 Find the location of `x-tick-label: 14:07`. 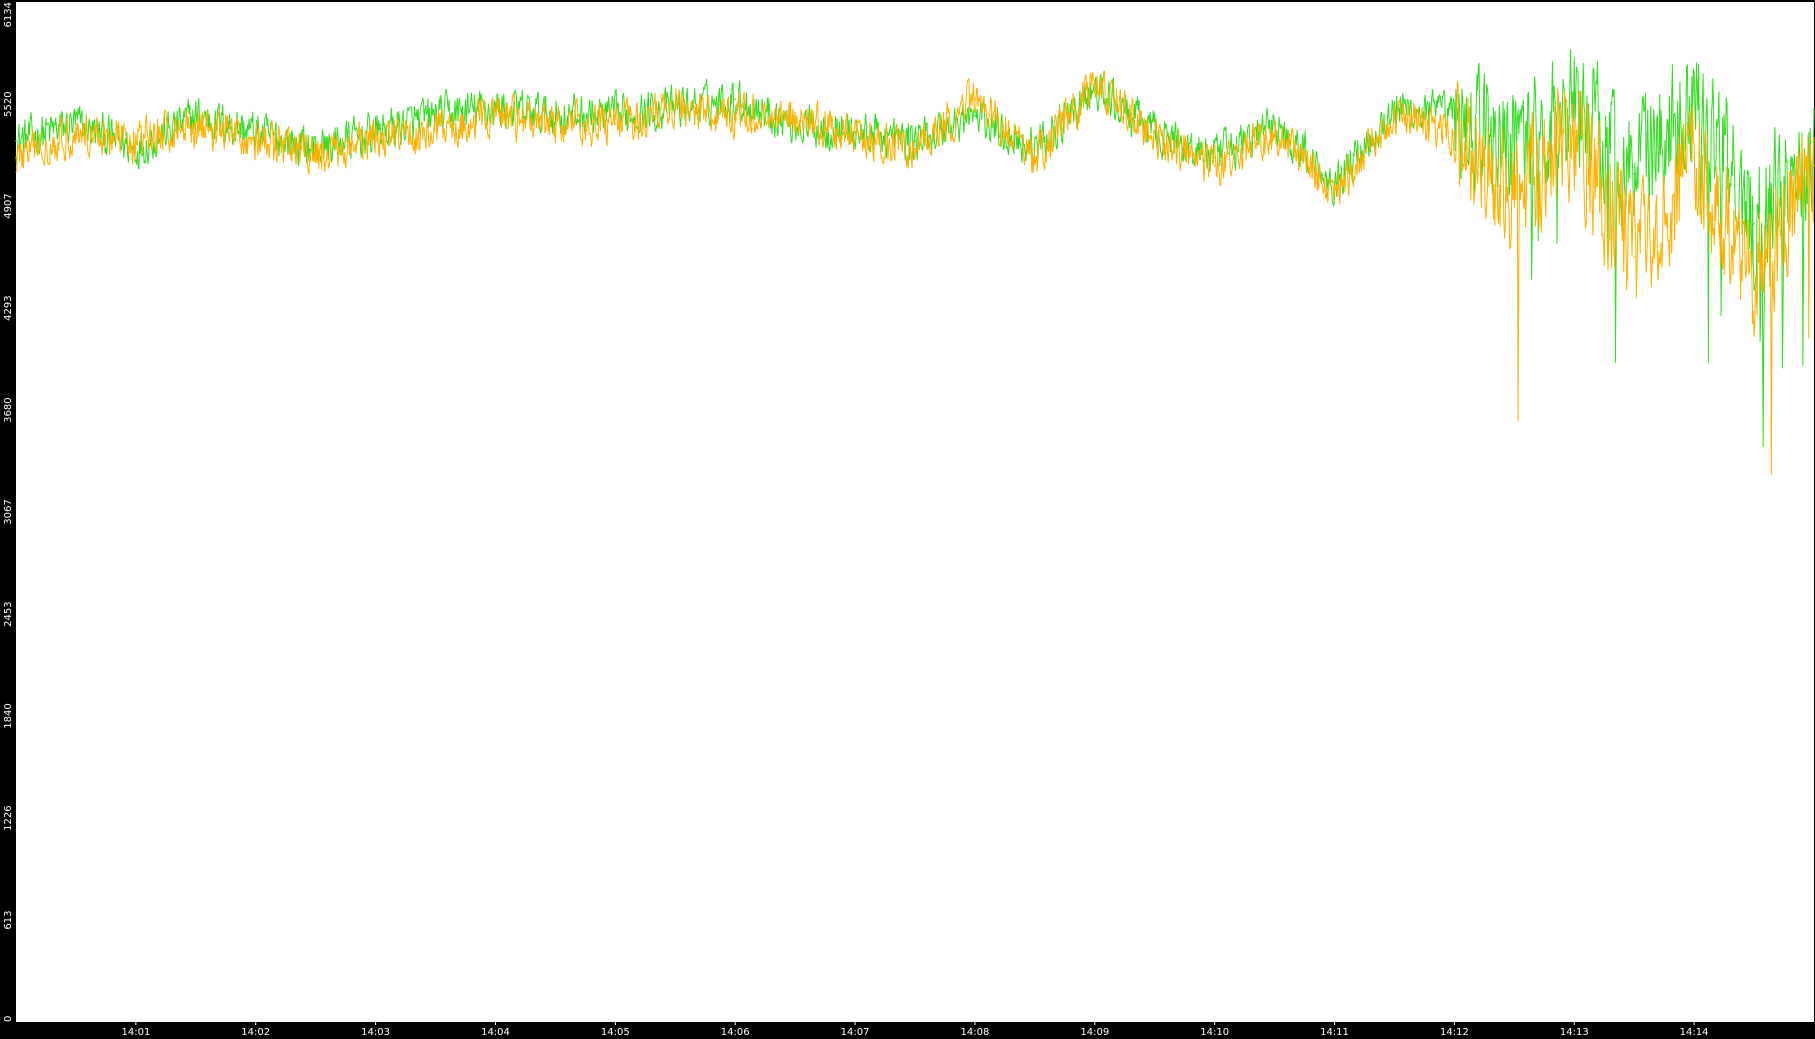

x-tick-label: 14:07 is located at coordinates (855, 1032).